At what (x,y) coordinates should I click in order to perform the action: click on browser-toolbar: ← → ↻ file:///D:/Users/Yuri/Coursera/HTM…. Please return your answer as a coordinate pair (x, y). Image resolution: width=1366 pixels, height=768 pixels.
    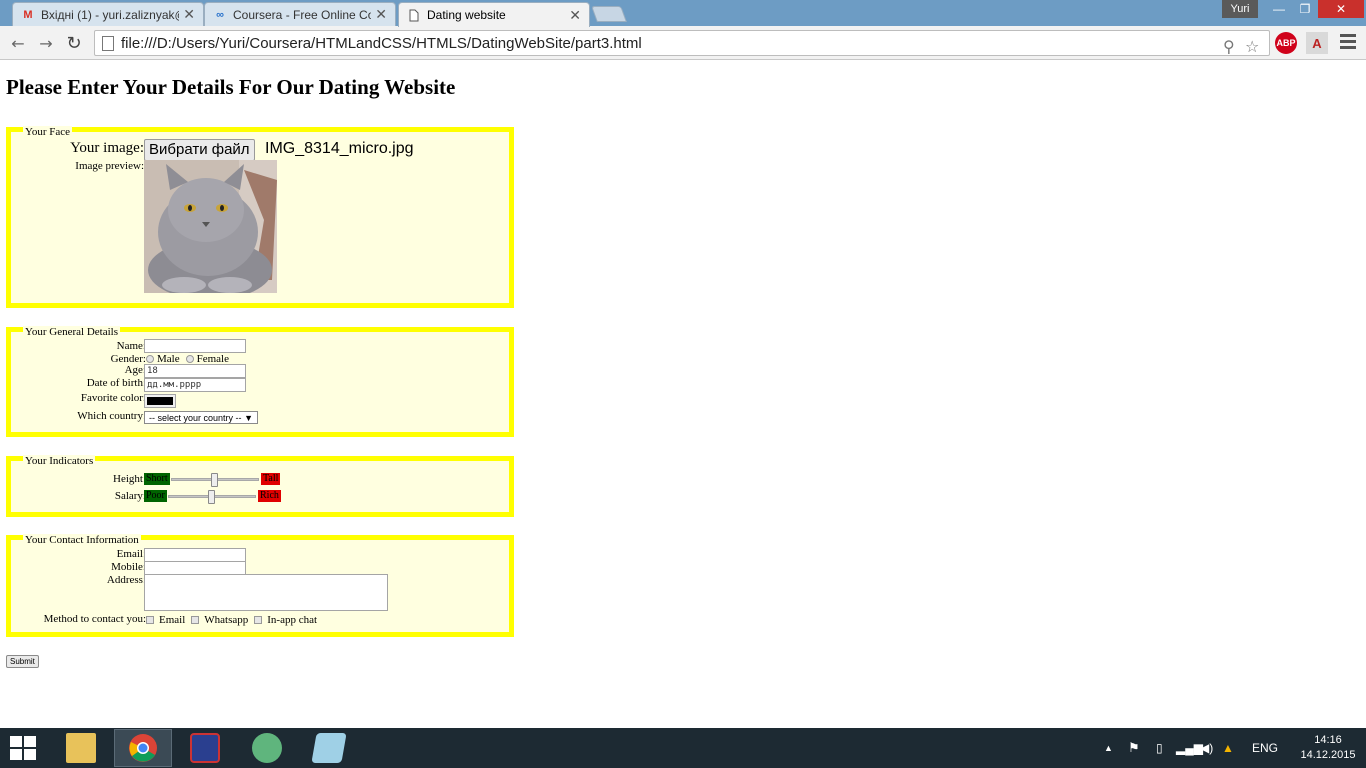
    Looking at the image, I should click on (683, 43).